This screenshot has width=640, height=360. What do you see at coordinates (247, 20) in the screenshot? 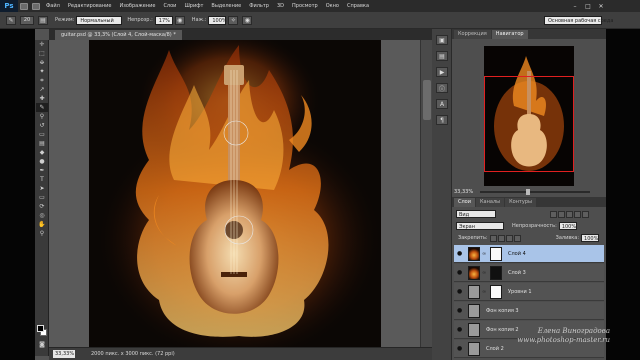
I see `pressure-size-icon: ◉` at bounding box center [247, 20].